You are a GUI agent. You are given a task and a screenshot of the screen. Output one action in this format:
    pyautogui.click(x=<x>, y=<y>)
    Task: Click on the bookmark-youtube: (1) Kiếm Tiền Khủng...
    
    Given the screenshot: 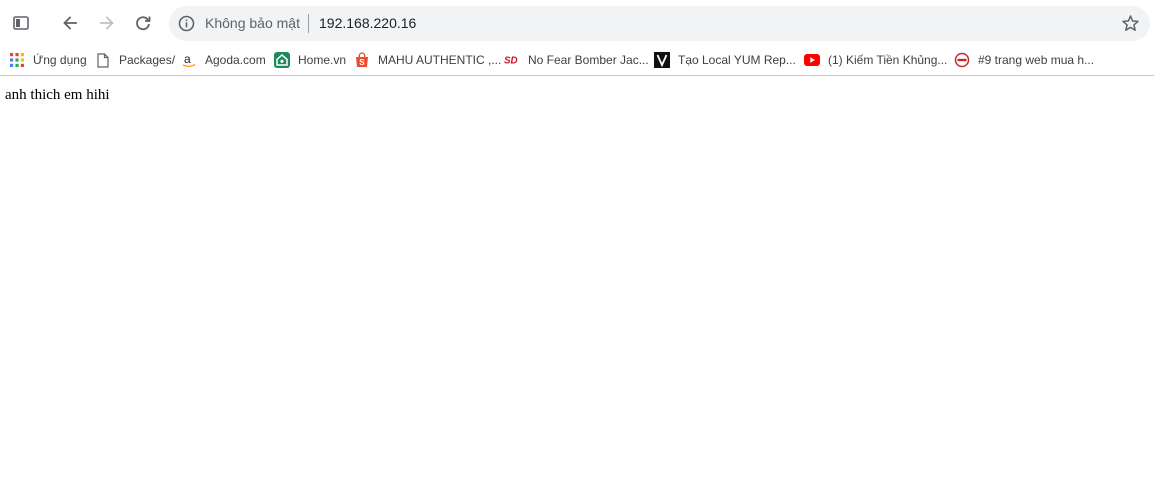 What is the action you would take?
    pyautogui.click(x=875, y=60)
    